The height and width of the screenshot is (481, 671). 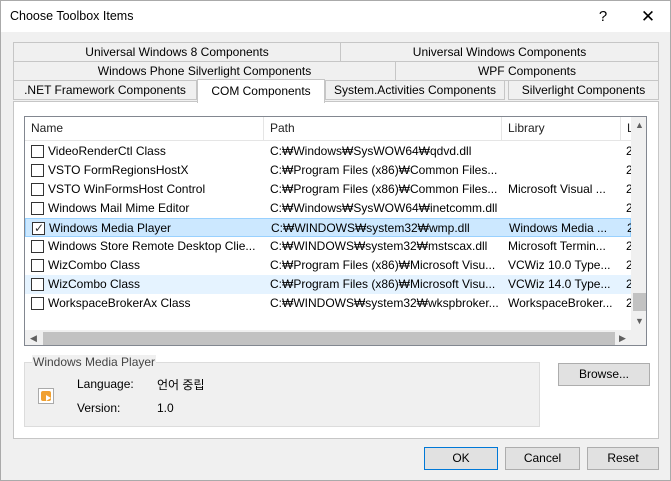 I want to click on reset-button: Reset, so click(x=623, y=458).